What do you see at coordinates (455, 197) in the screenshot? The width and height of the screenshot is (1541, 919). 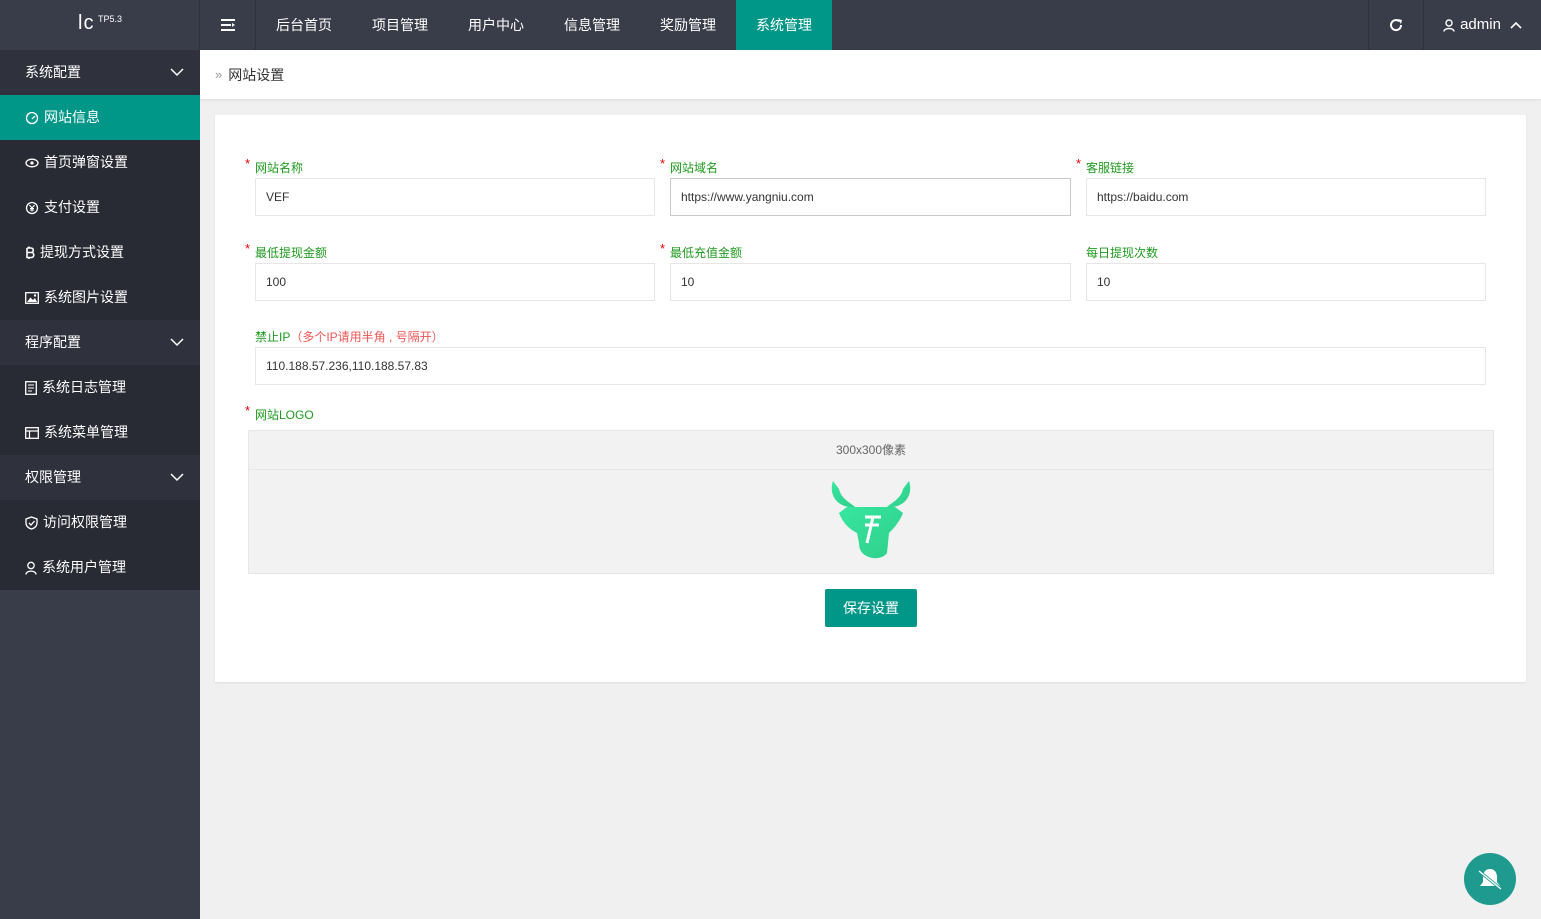 I see `site-name-input` at bounding box center [455, 197].